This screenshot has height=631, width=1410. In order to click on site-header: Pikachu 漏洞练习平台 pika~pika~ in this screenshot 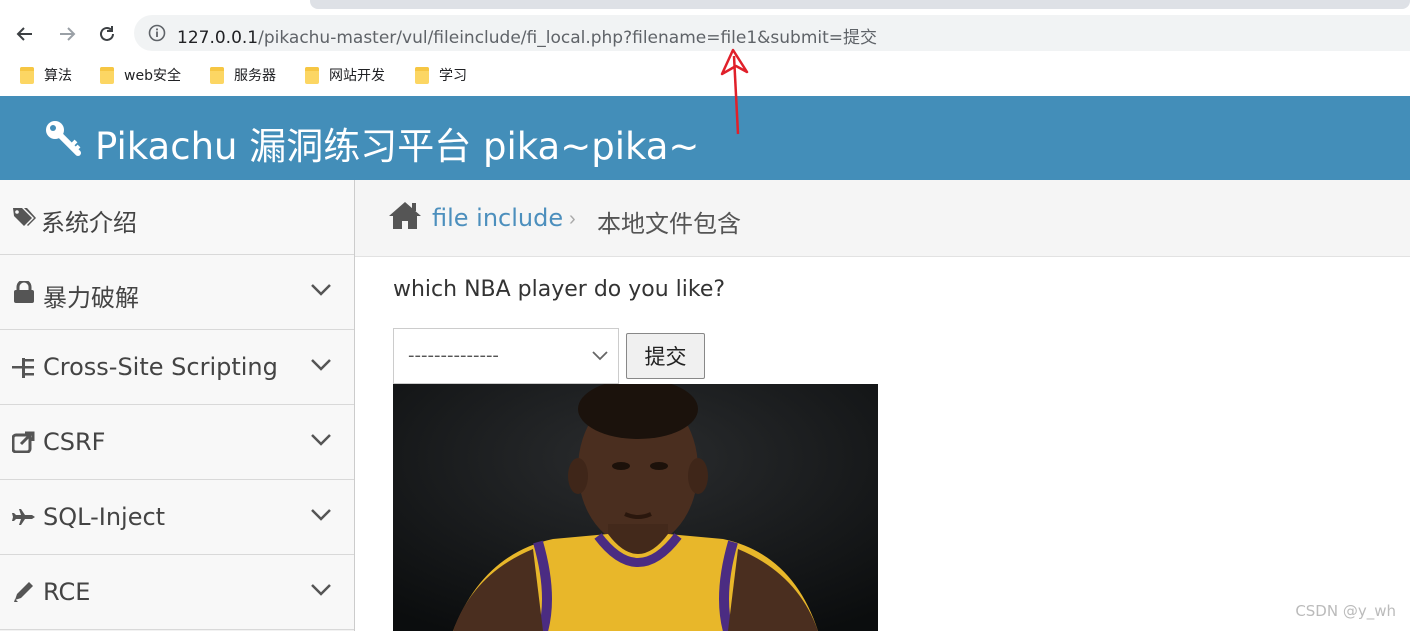, I will do `click(705, 138)`.